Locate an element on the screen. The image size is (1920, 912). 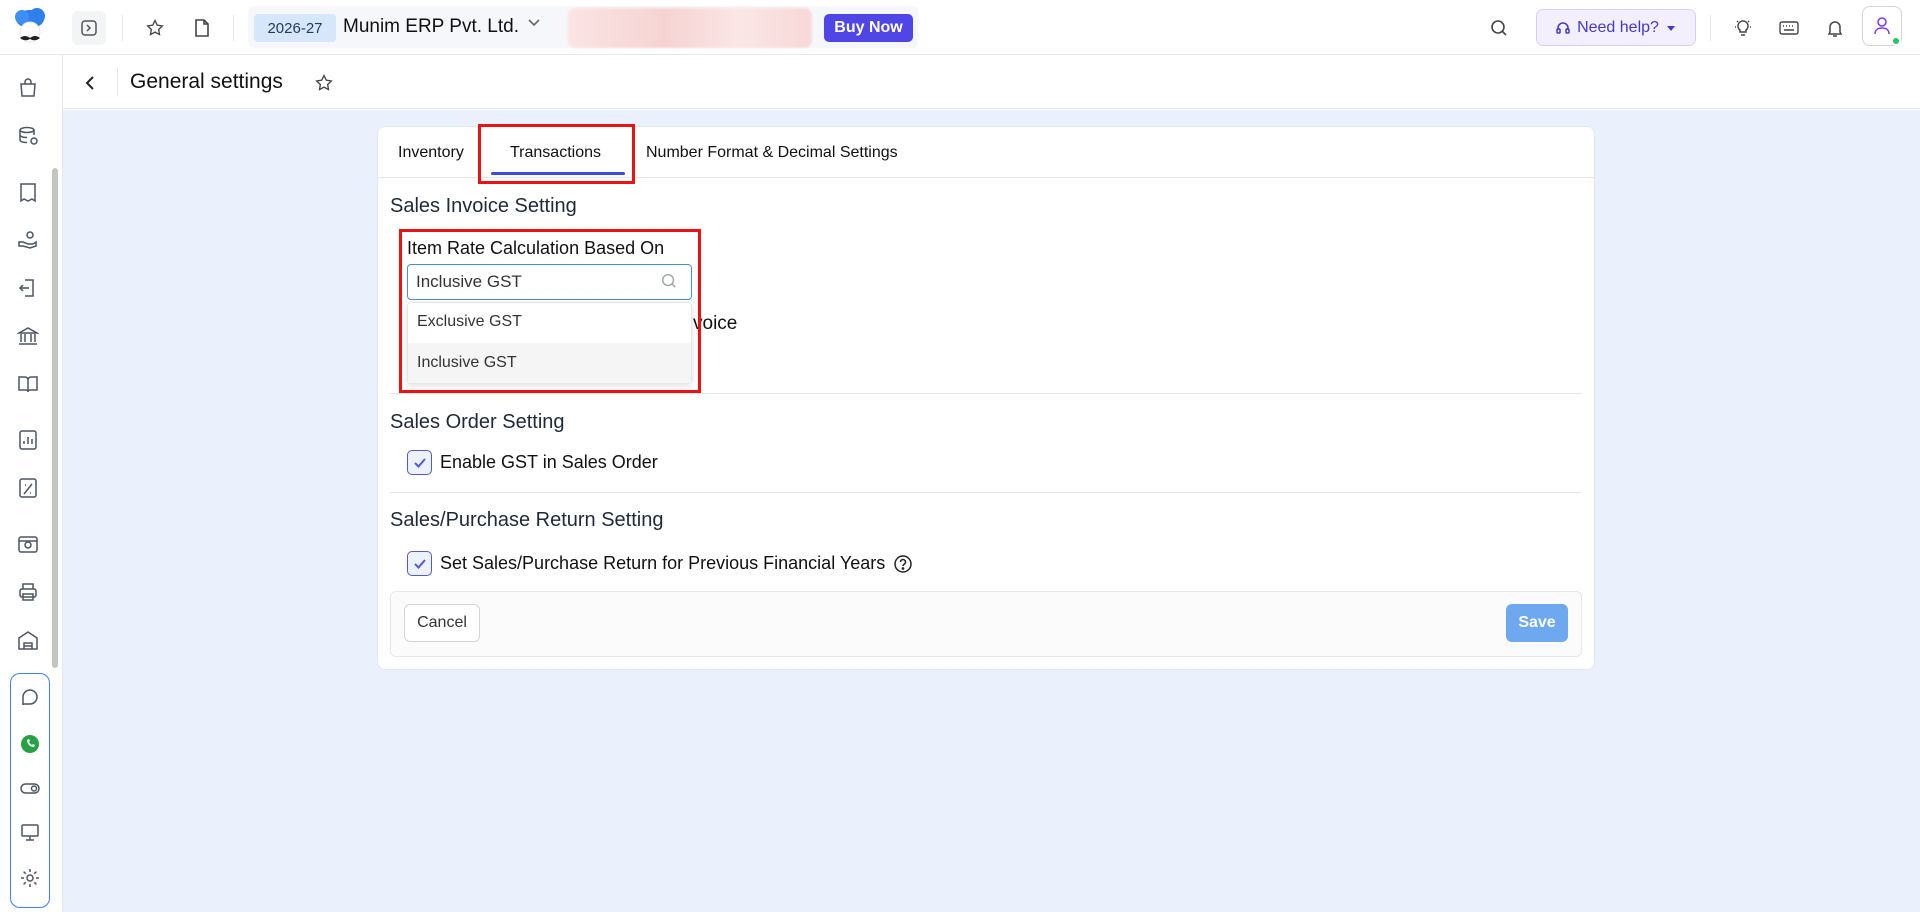
lightbulb-icon is located at coordinates (1743, 28).